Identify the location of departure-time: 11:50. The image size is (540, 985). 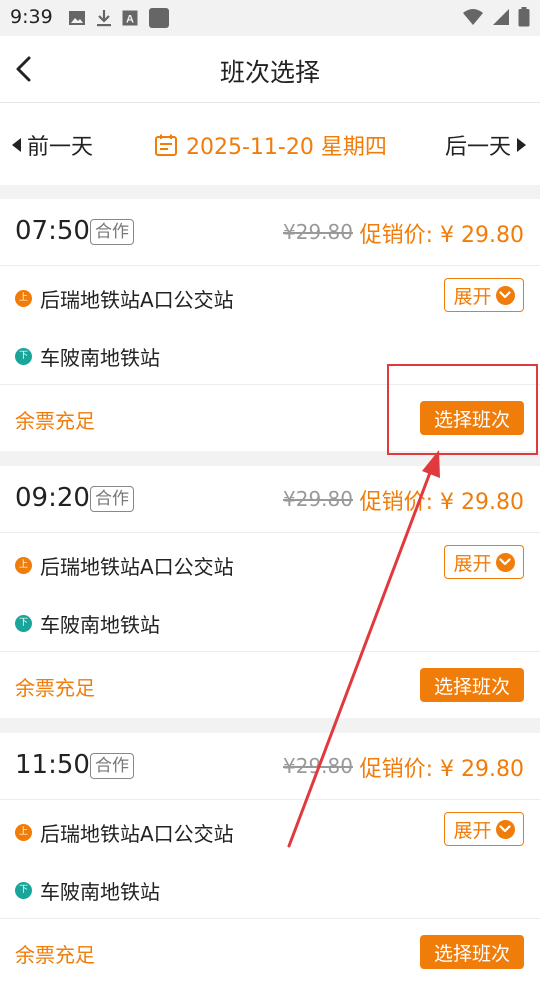
(52, 765).